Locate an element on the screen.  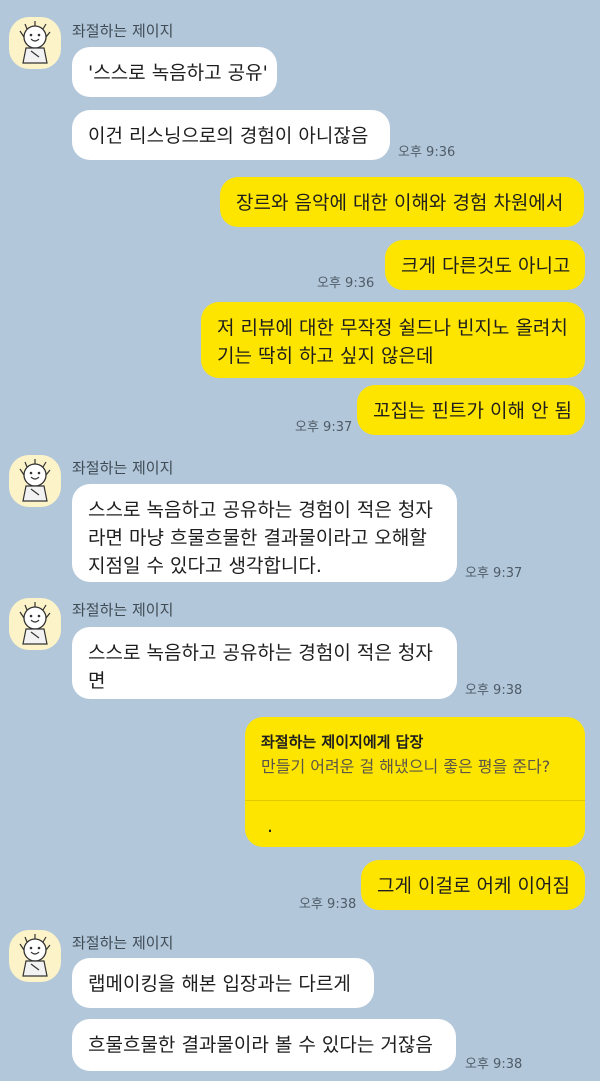
message-bubble: 장르와 음악에 대한 이해와 경험 차원에서 is located at coordinates (402, 202).